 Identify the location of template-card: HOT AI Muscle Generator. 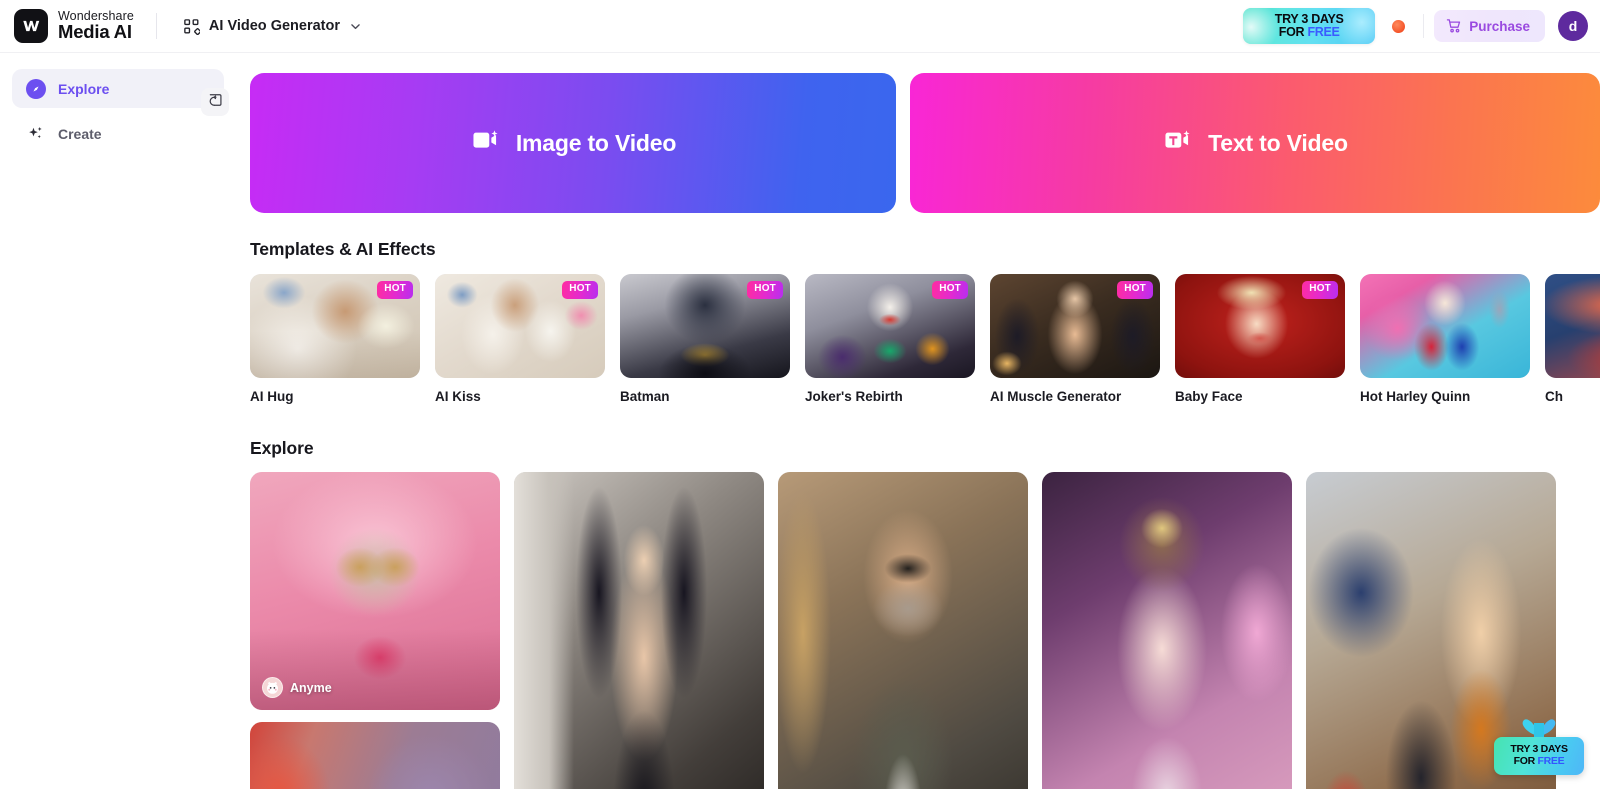
(1075, 339).